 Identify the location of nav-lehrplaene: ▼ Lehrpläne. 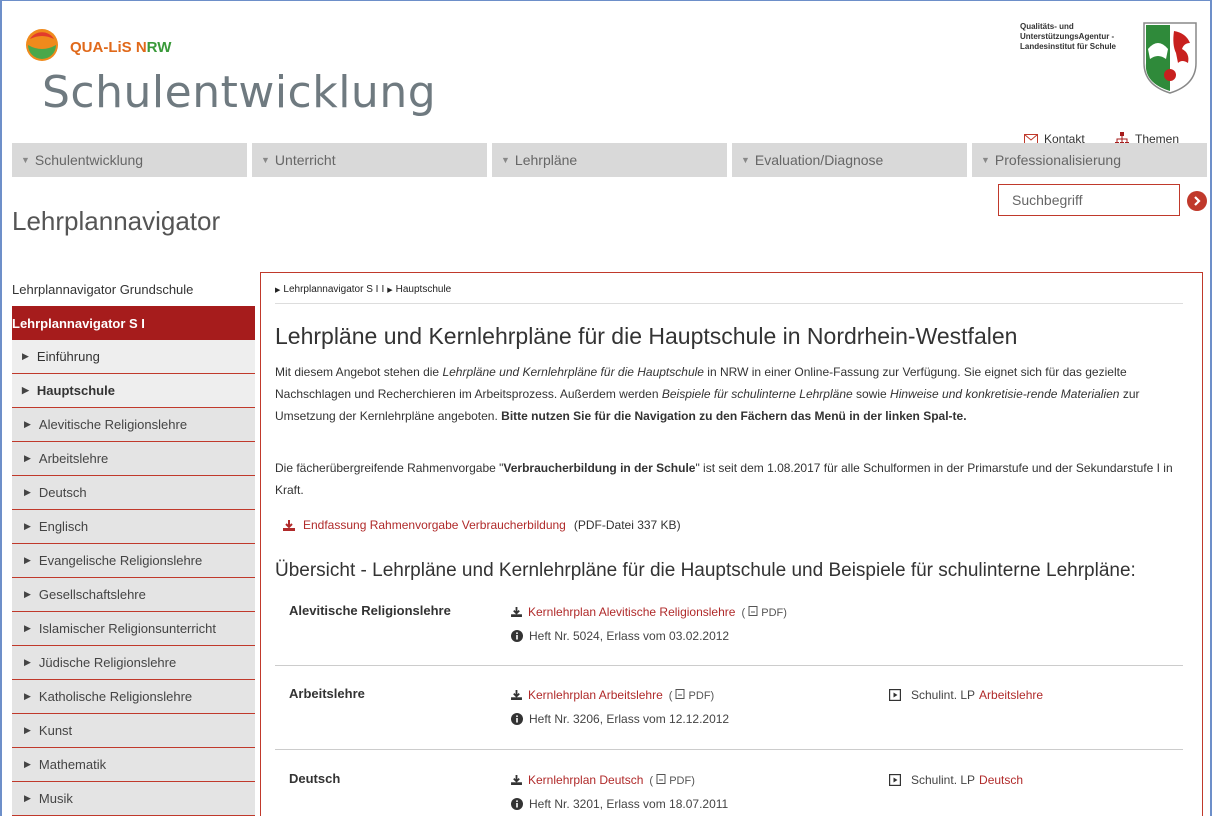
(609, 160).